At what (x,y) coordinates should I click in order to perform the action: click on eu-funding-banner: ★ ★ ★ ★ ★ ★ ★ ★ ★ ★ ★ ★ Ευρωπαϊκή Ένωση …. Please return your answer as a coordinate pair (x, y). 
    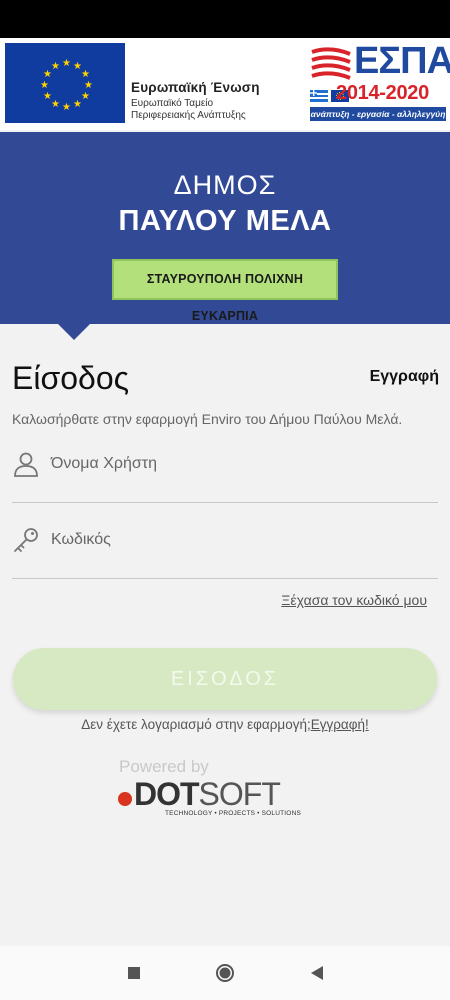
    Looking at the image, I should click on (225, 84).